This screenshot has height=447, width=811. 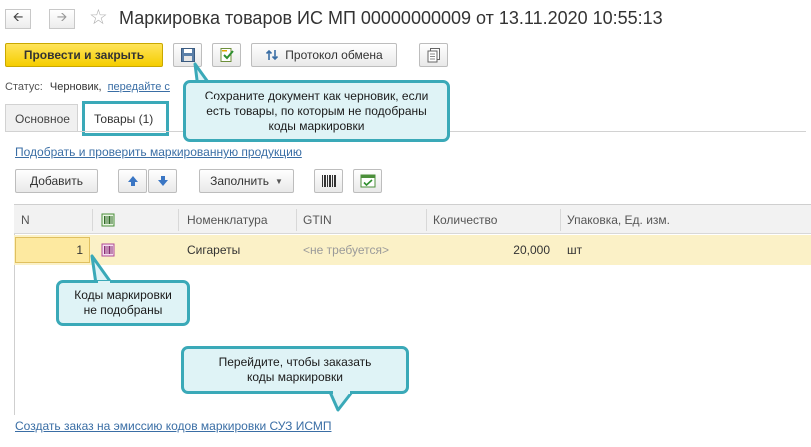 I want to click on callout-pointer, so click(x=341, y=401).